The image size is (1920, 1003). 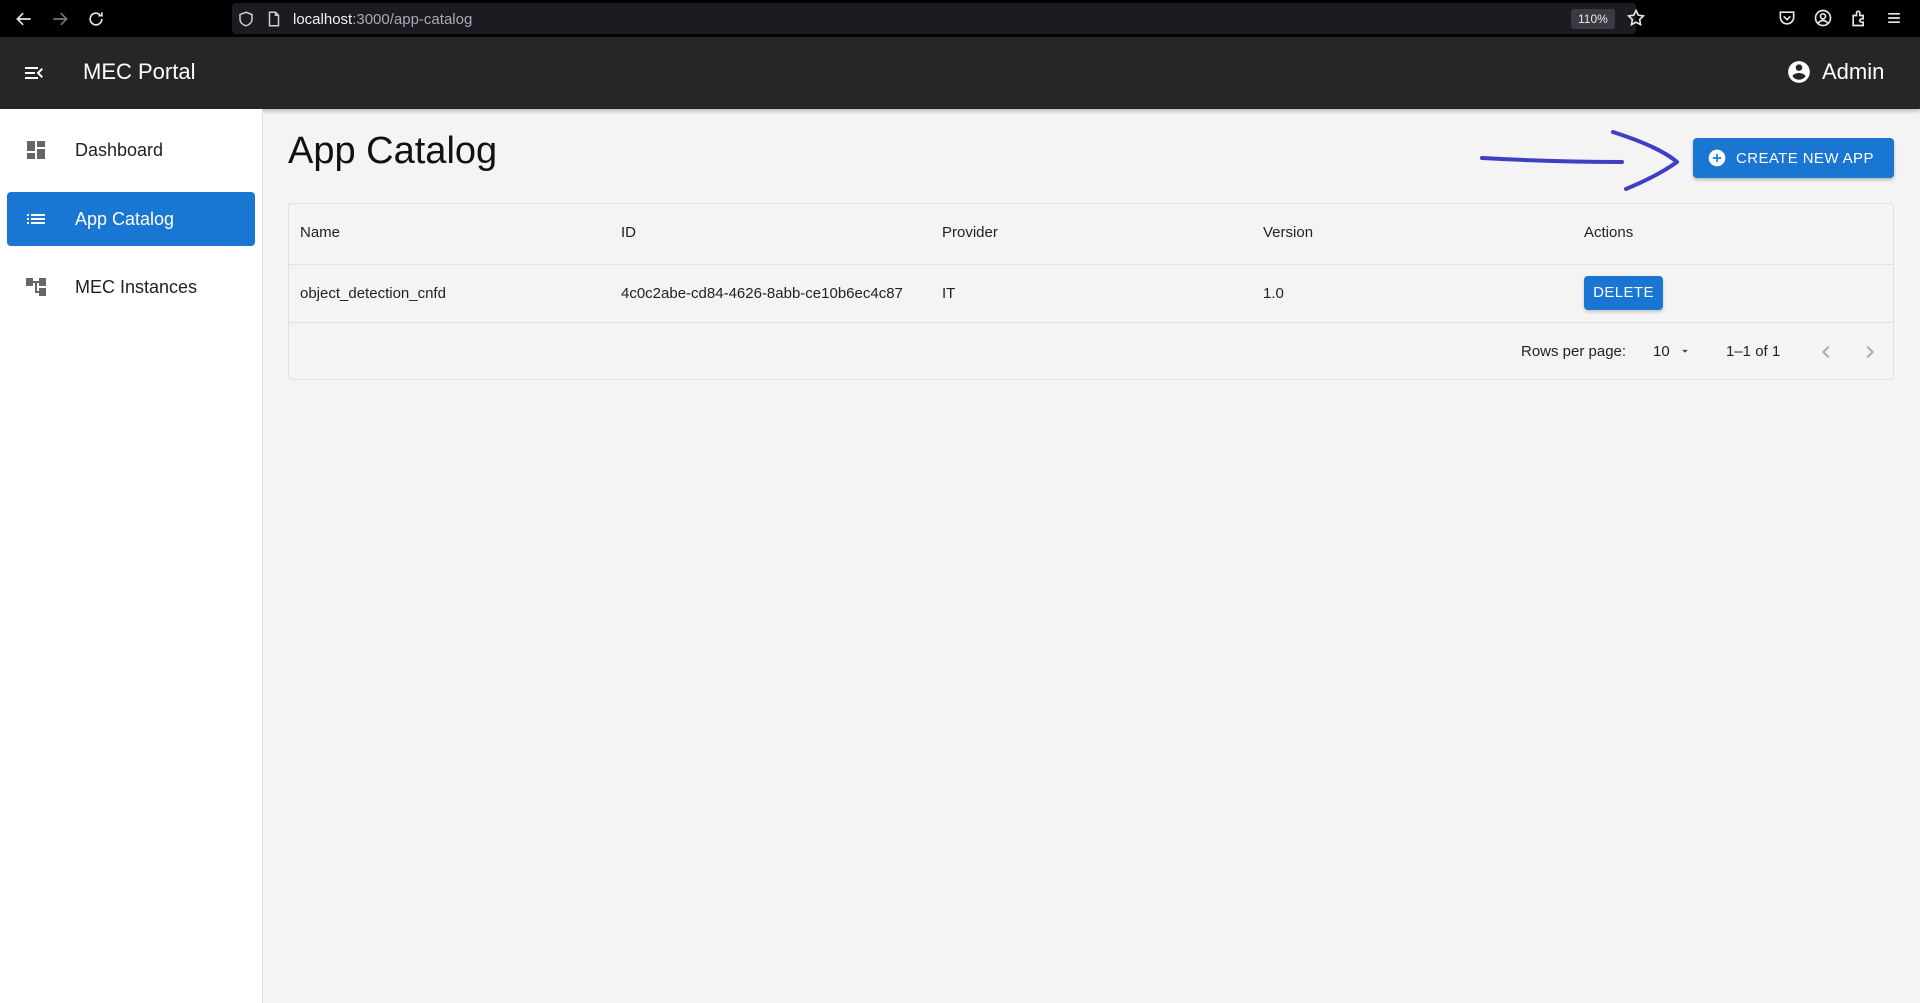 I want to click on sidebar-item-label: MEC Instances, so click(x=136, y=286).